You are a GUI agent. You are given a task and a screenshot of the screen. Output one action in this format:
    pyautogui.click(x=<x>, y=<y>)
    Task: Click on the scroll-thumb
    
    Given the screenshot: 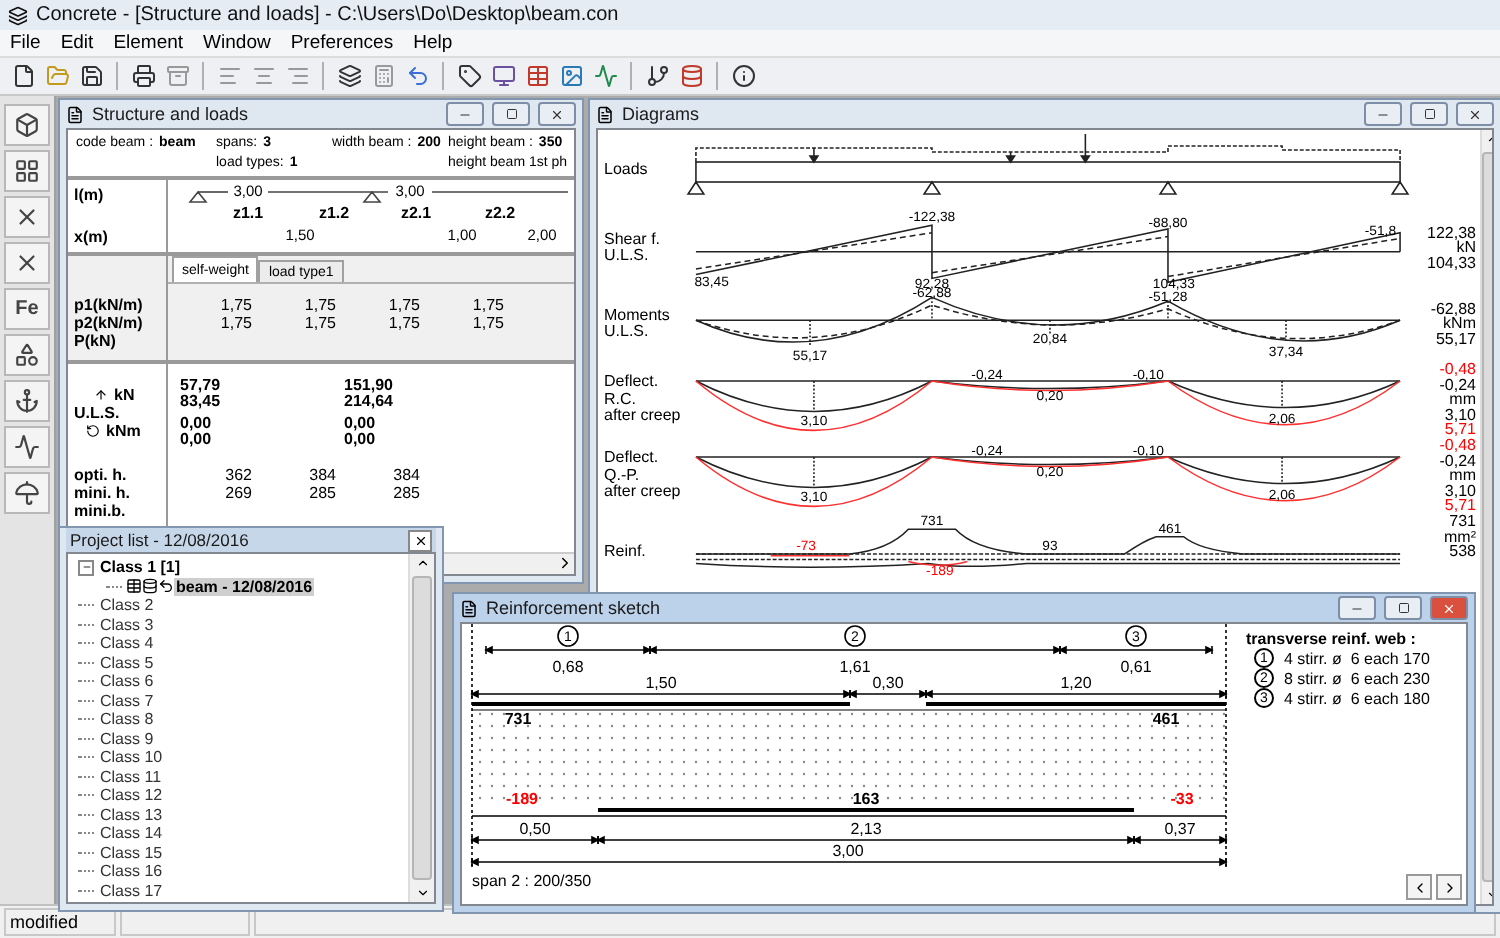 What is the action you would take?
    pyautogui.click(x=422, y=728)
    